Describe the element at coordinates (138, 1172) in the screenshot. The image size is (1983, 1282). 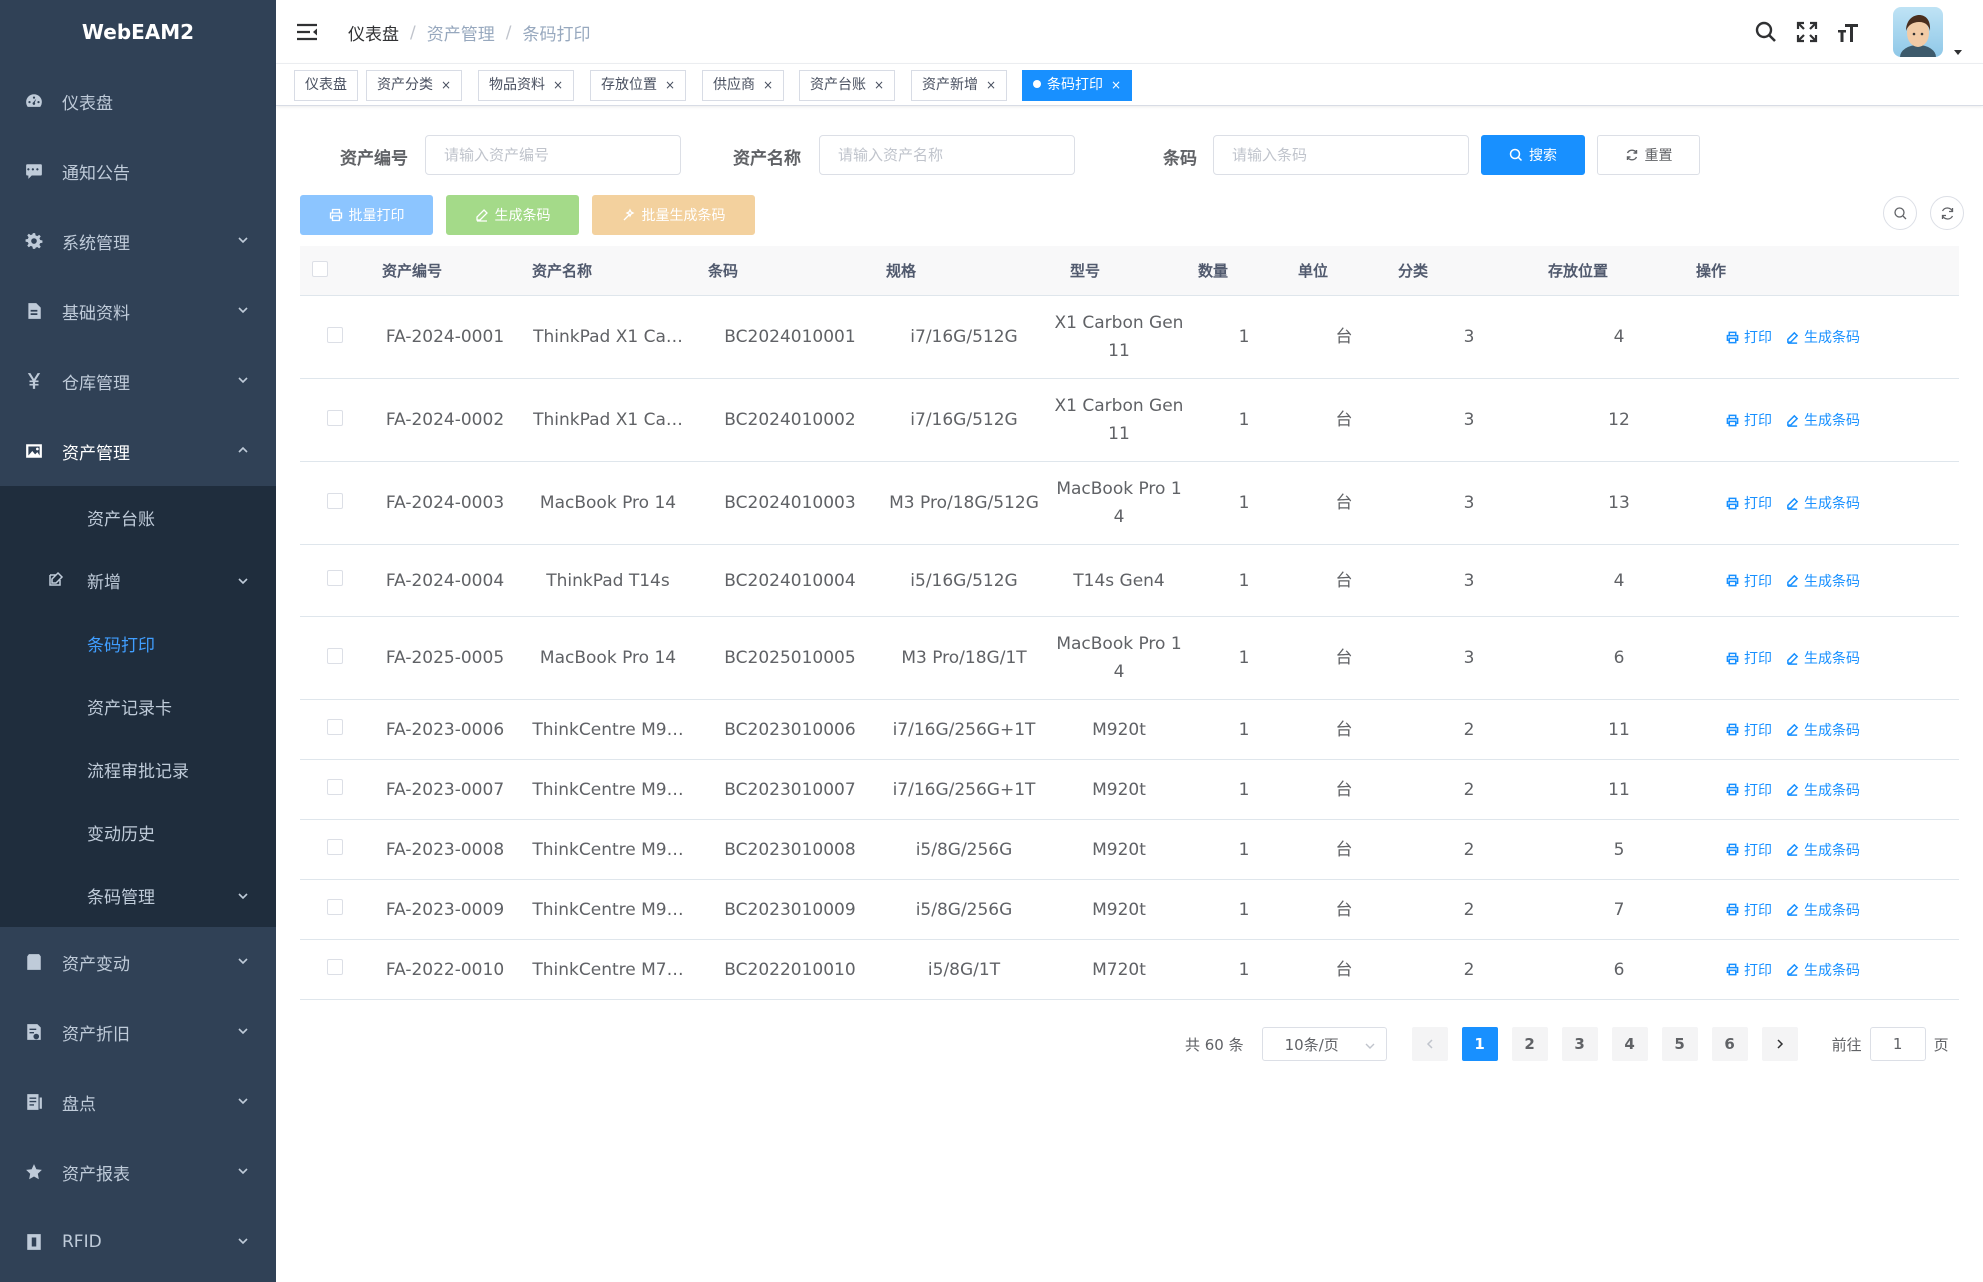
I see `sidebar-item-asset-report: 资产报表` at that location.